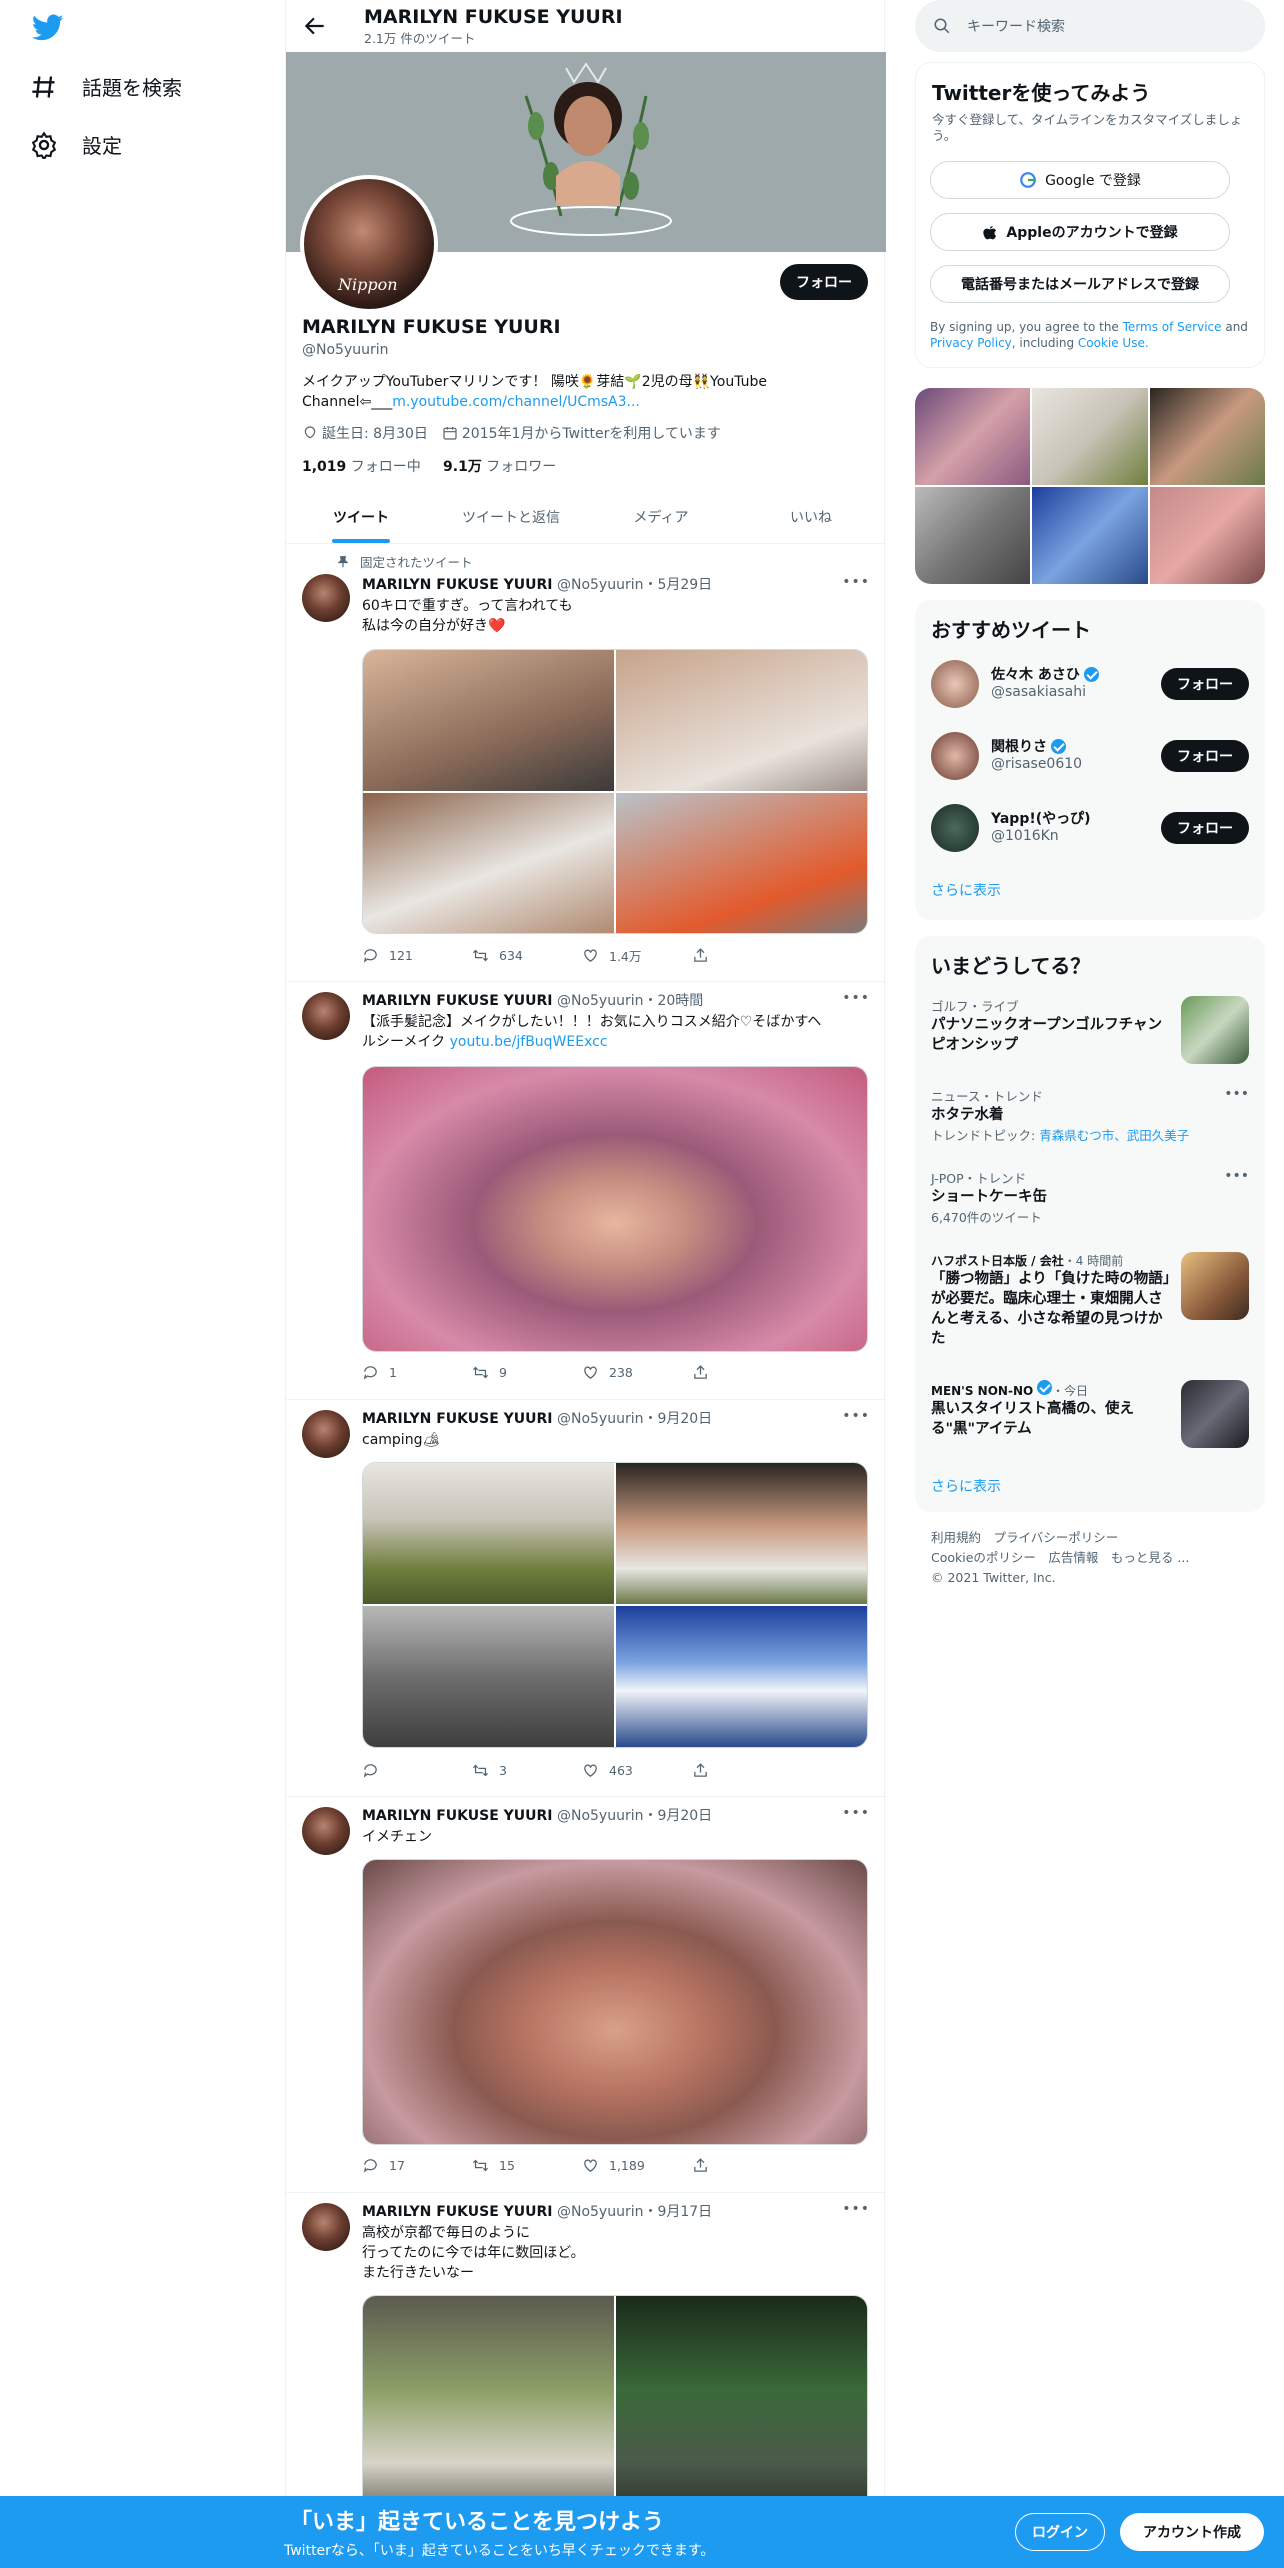  Describe the element at coordinates (966, 890) in the screenshot. I see `recommend-show-more-link: さらに表示` at that location.